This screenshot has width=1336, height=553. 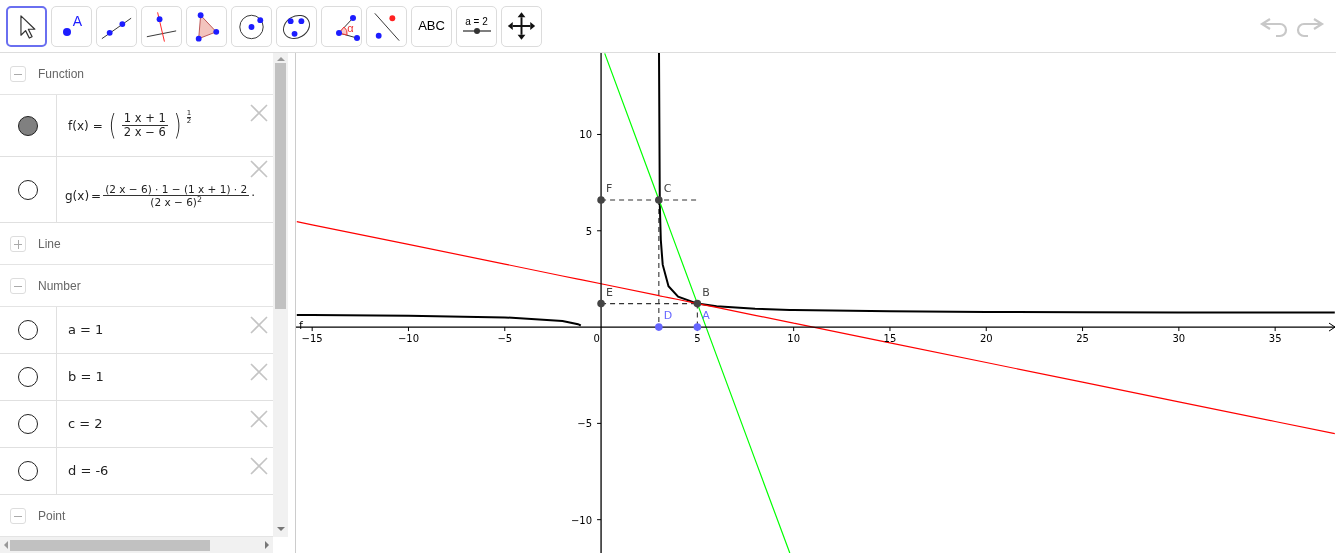 I want to click on tool-button: a = 2, so click(x=476, y=26).